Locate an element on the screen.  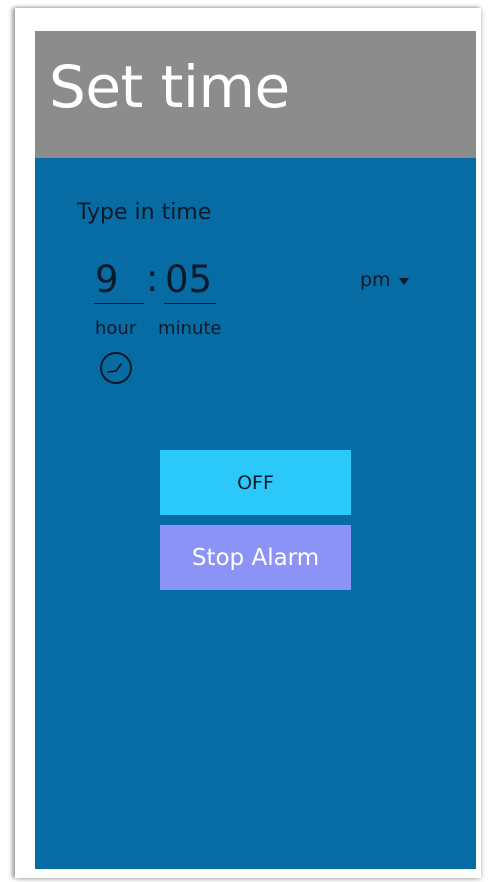
minute-label: minute is located at coordinates (190, 328).